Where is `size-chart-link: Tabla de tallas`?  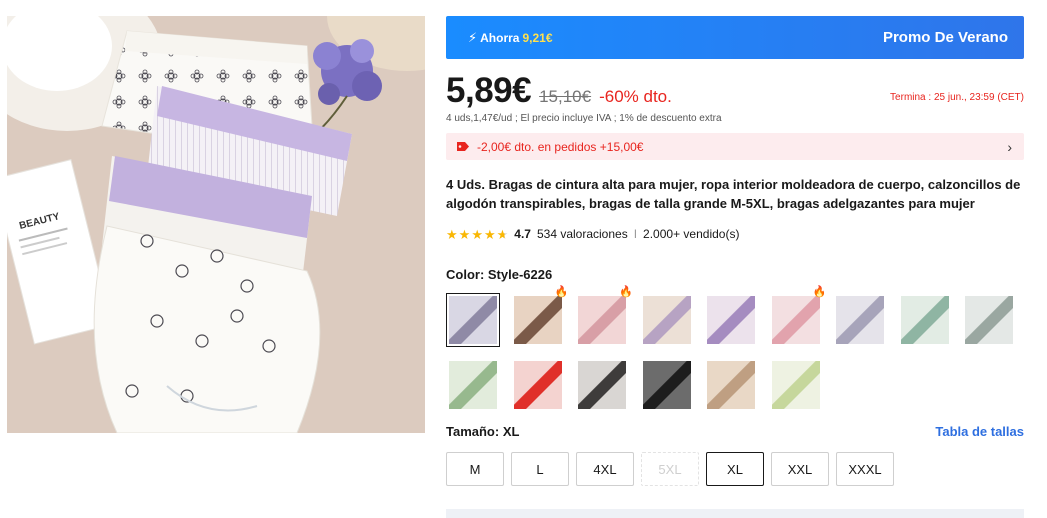 size-chart-link: Tabla de tallas is located at coordinates (979, 431).